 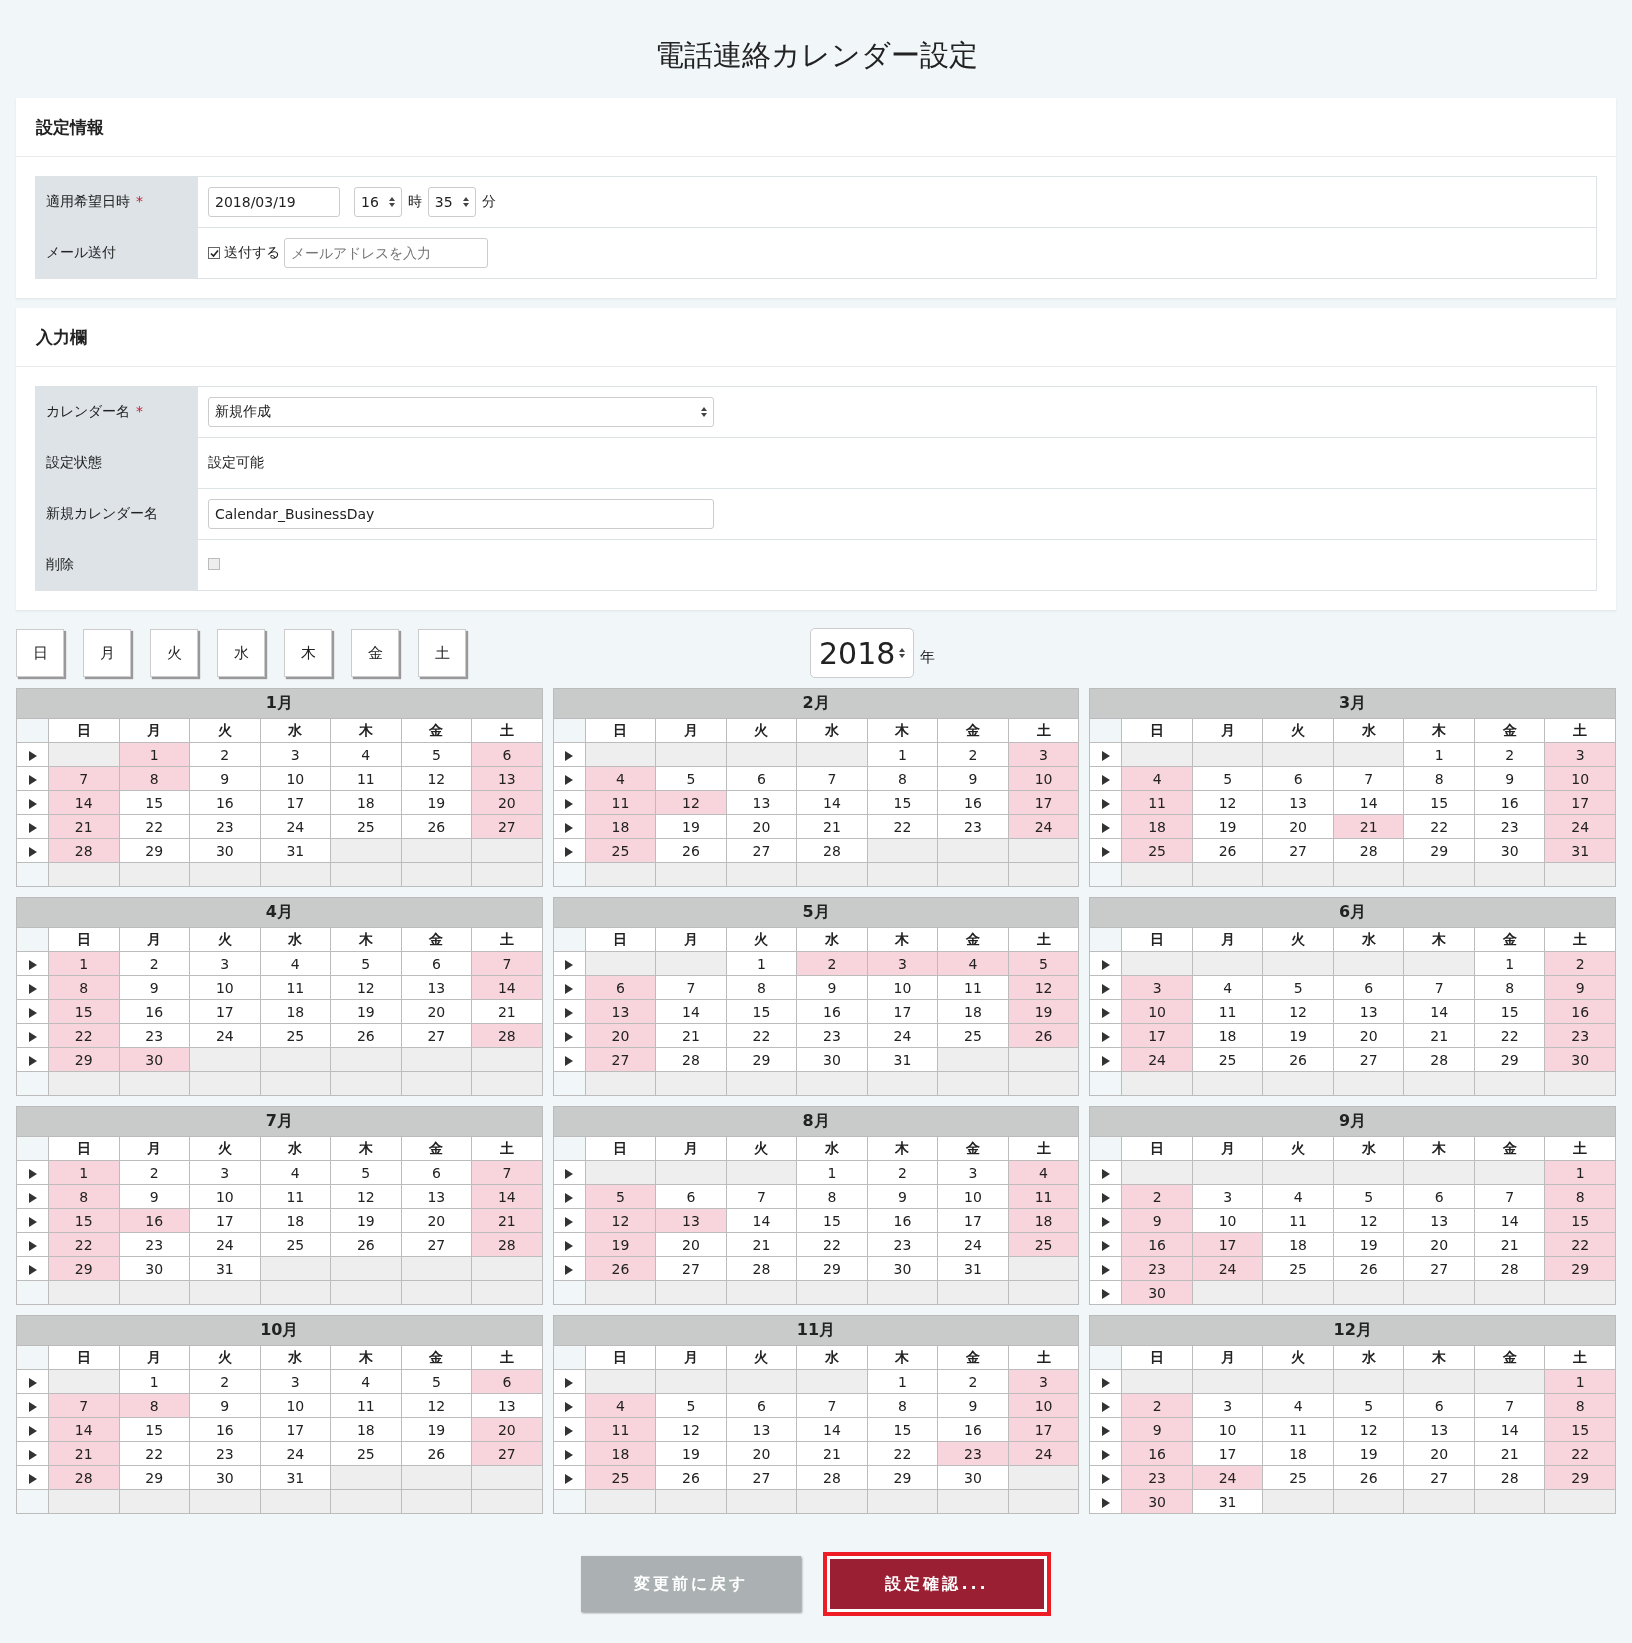 I want to click on page-title: 電話連絡カレンダー設定, so click(x=816, y=55).